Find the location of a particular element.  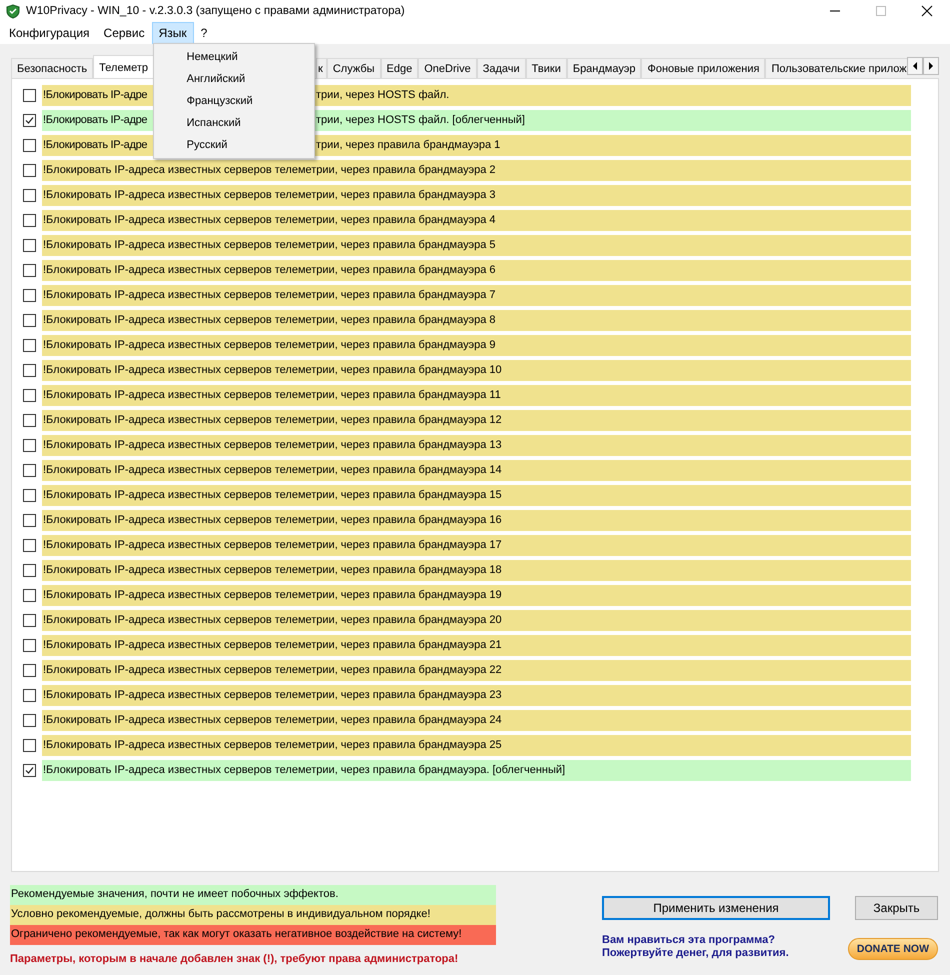

tab: Фоновые приложения is located at coordinates (703, 68).